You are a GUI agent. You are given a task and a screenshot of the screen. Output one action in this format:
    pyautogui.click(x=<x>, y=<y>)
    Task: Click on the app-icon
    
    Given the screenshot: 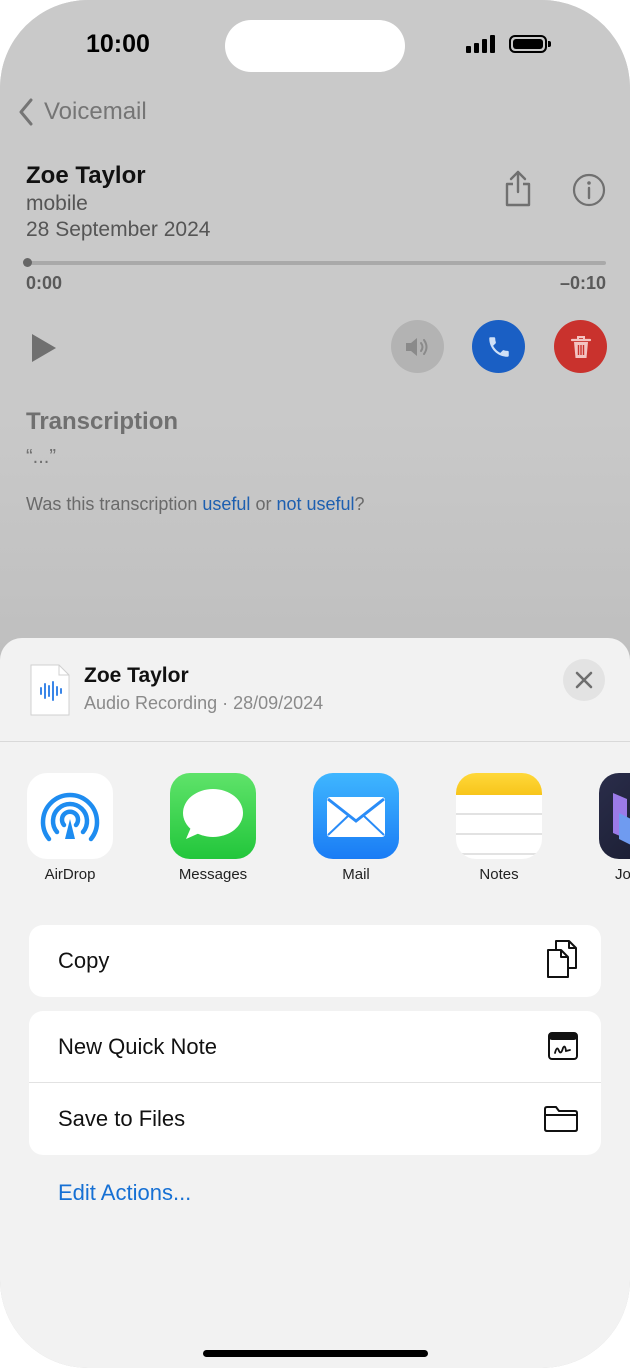 What is the action you would take?
    pyautogui.click(x=614, y=816)
    